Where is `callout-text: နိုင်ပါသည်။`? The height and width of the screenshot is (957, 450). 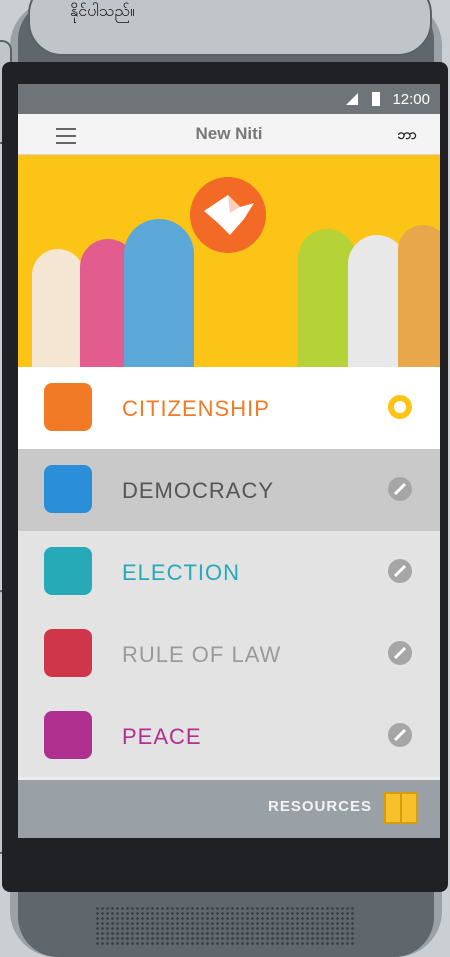
callout-text: နိုင်ပါသည်။ is located at coordinates (102, 11).